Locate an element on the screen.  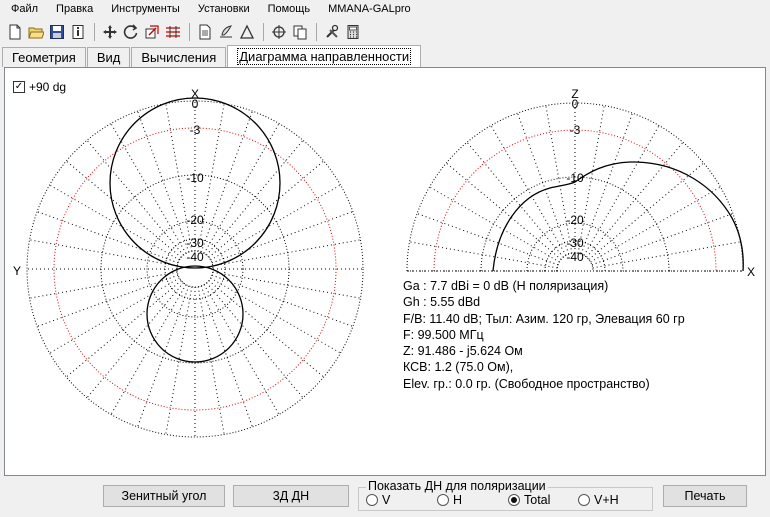
tab-view: Вид is located at coordinates (108, 57).